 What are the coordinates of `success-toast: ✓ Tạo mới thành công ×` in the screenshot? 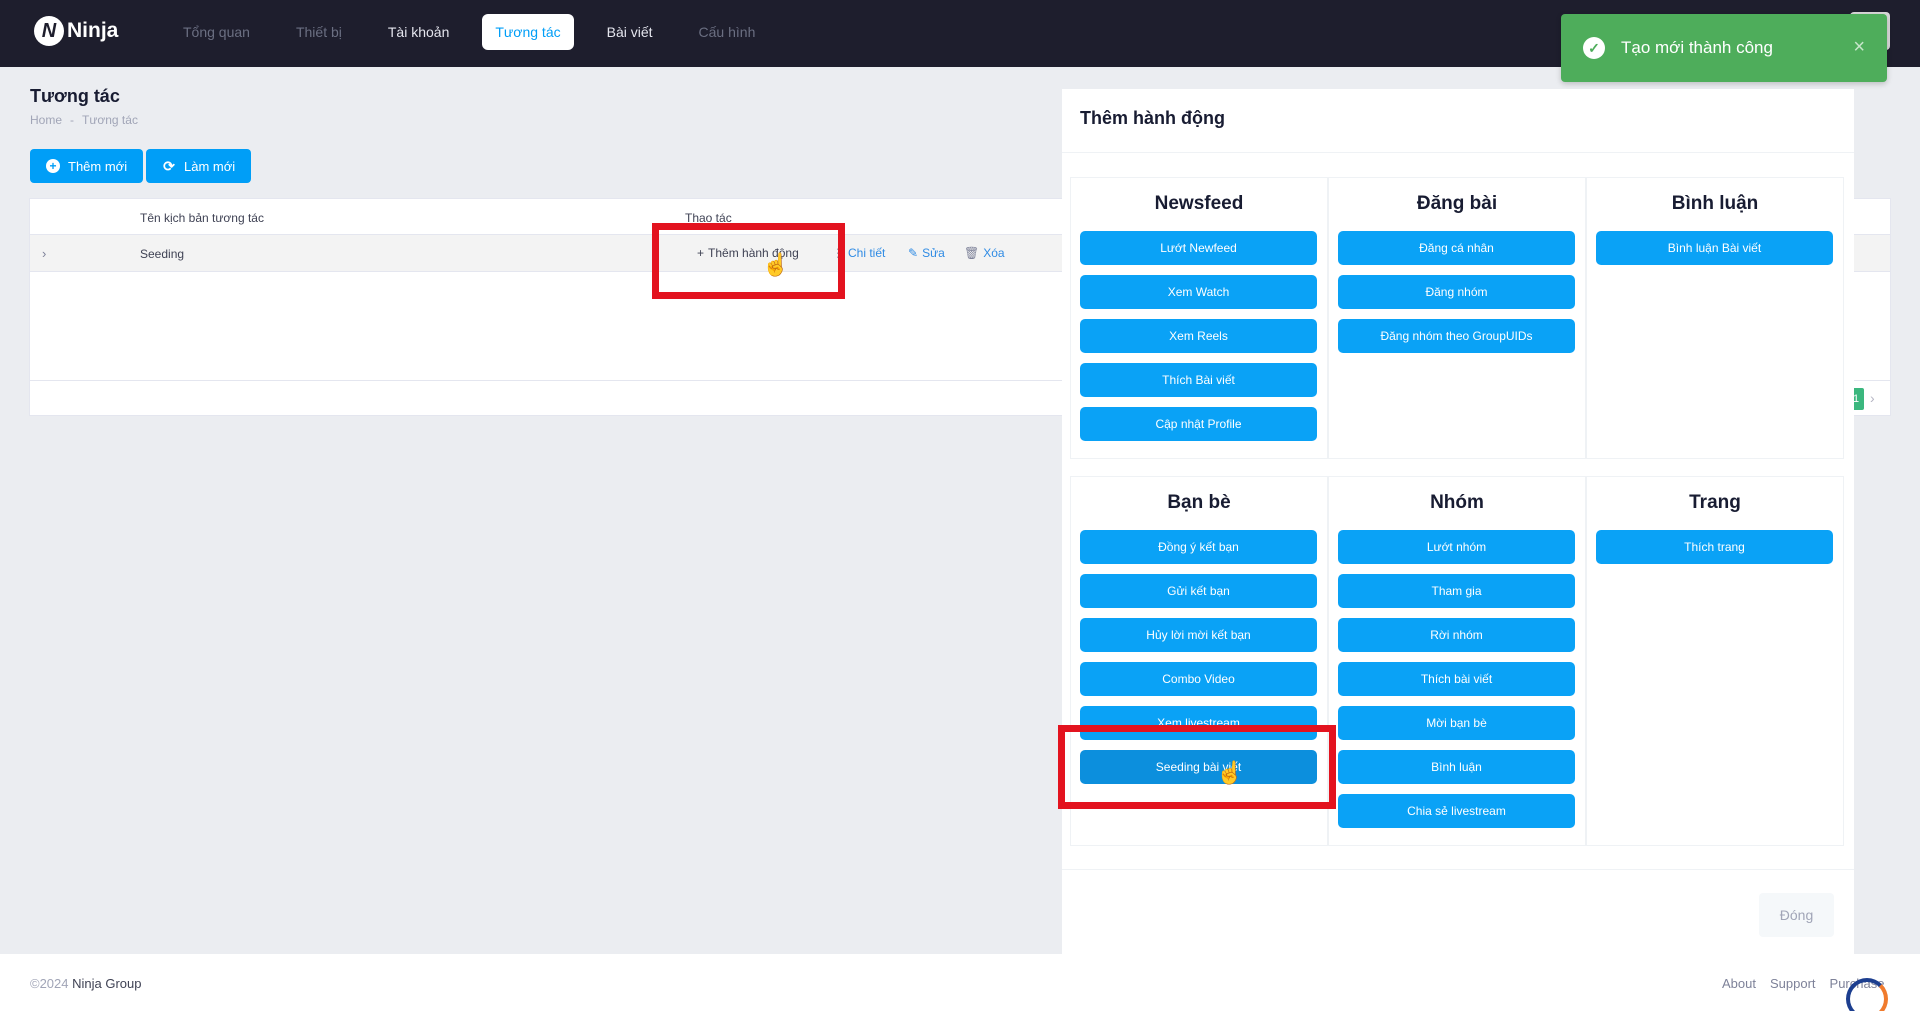 It's located at (1724, 48).